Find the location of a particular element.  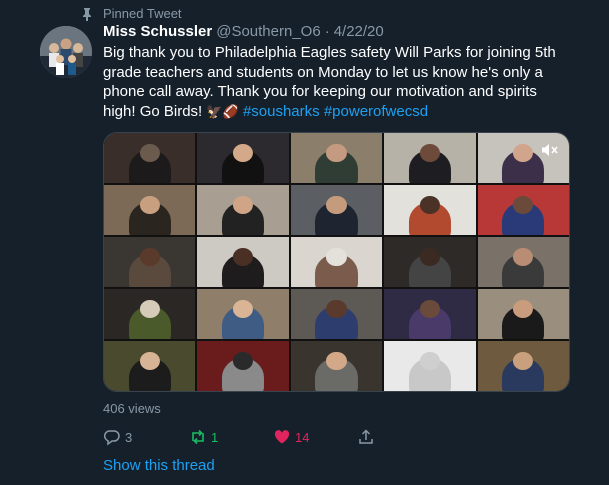

show-thread-link: Show this thread is located at coordinates (159, 465).